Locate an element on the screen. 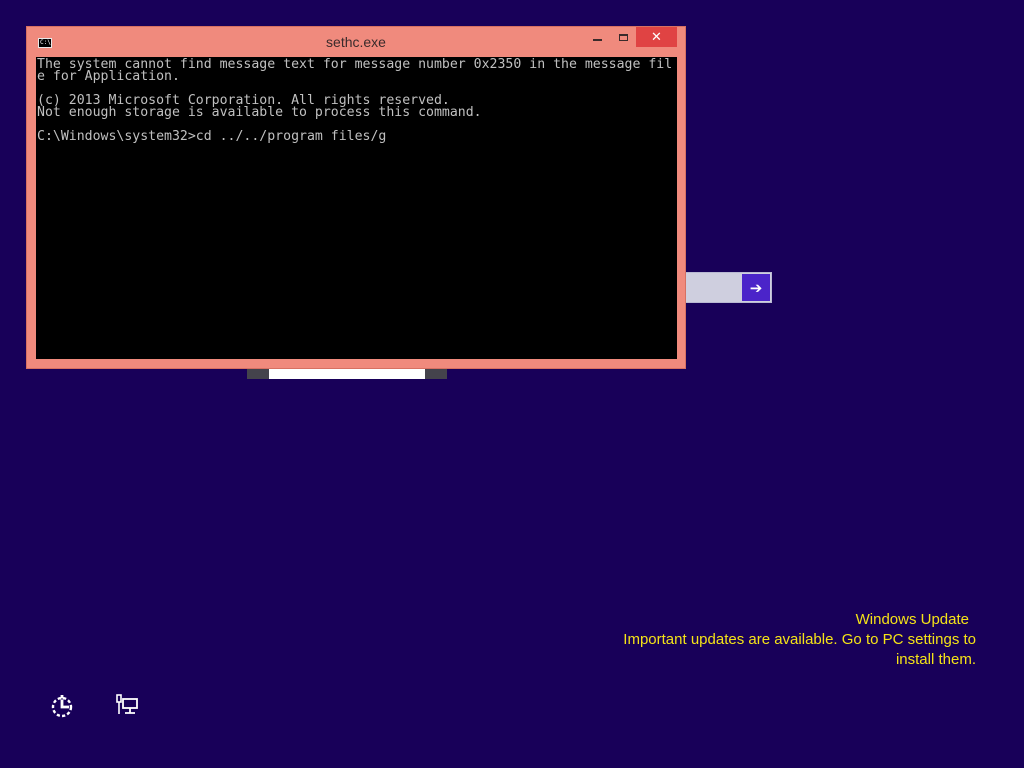 The width and height of the screenshot is (1024, 768). minimize-icon is located at coordinates (597, 40).